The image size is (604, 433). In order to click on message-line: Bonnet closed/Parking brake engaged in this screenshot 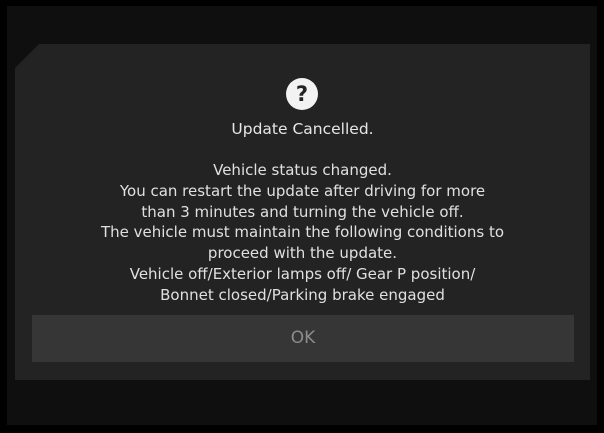, I will do `click(302, 294)`.